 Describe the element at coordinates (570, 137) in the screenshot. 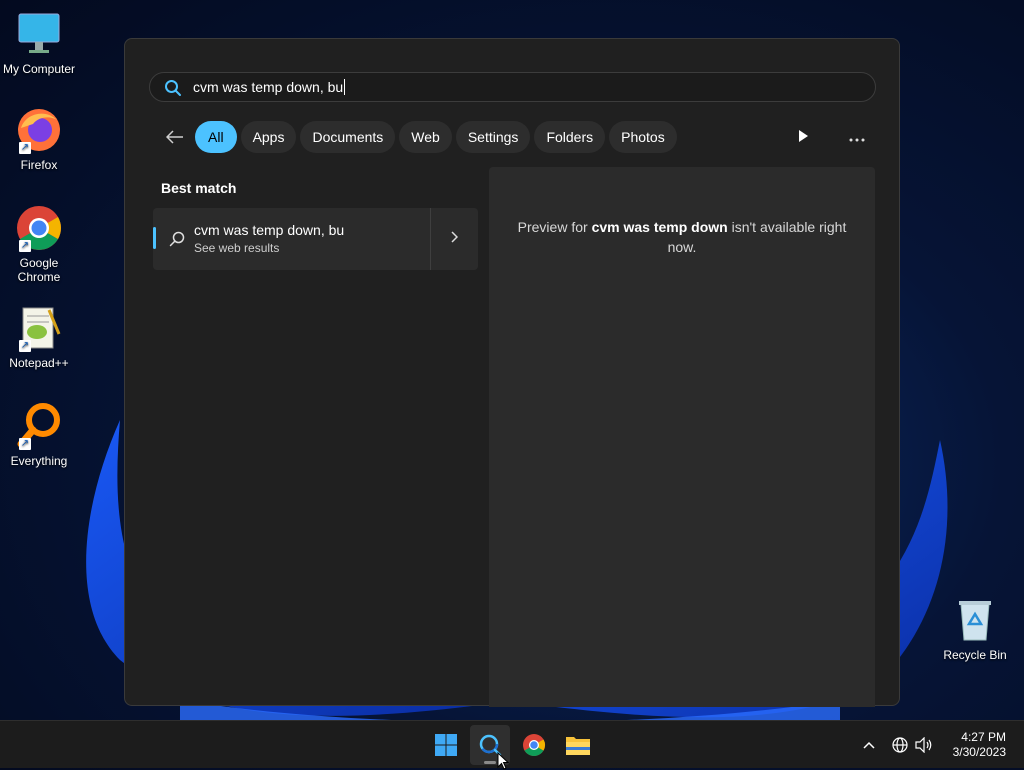

I see `filter-folders: Folders` at that location.